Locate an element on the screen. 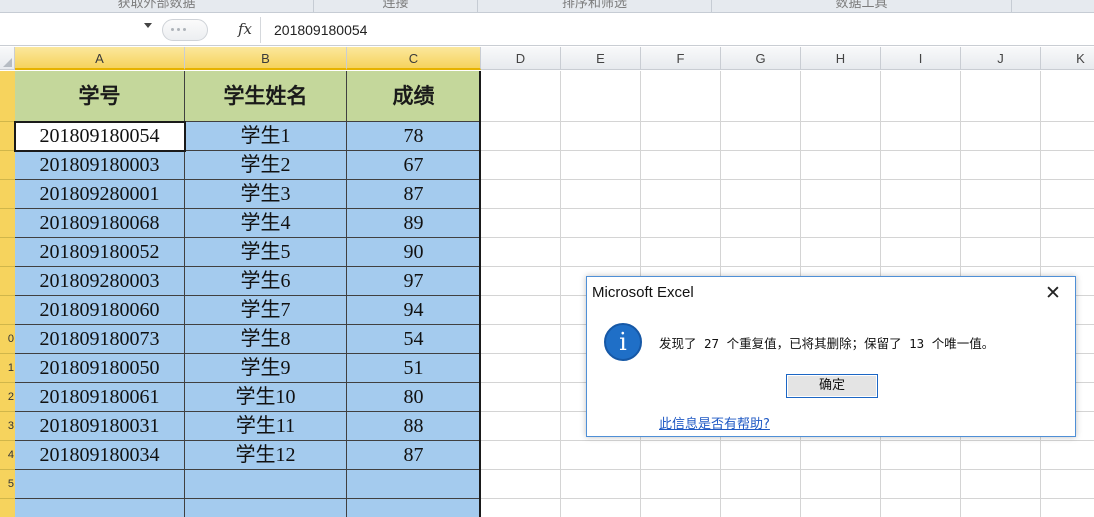 This screenshot has width=1094, height=517. name-box is located at coordinates (80, 30).